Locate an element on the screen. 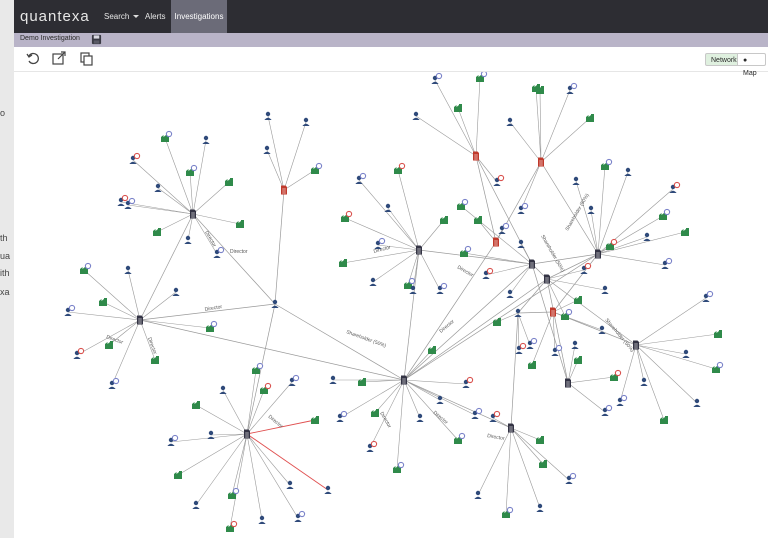 This screenshot has height=538, width=768. export-icon is located at coordinates (59, 58).